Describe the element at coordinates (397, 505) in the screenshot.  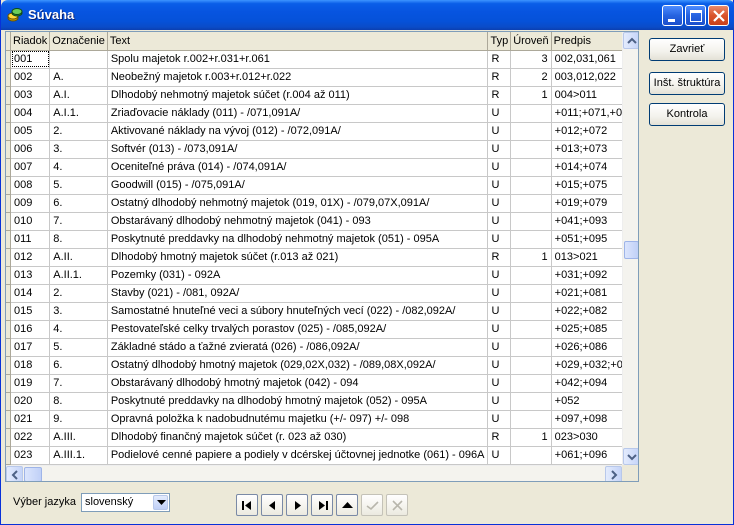
I see `cancel-record-button` at that location.